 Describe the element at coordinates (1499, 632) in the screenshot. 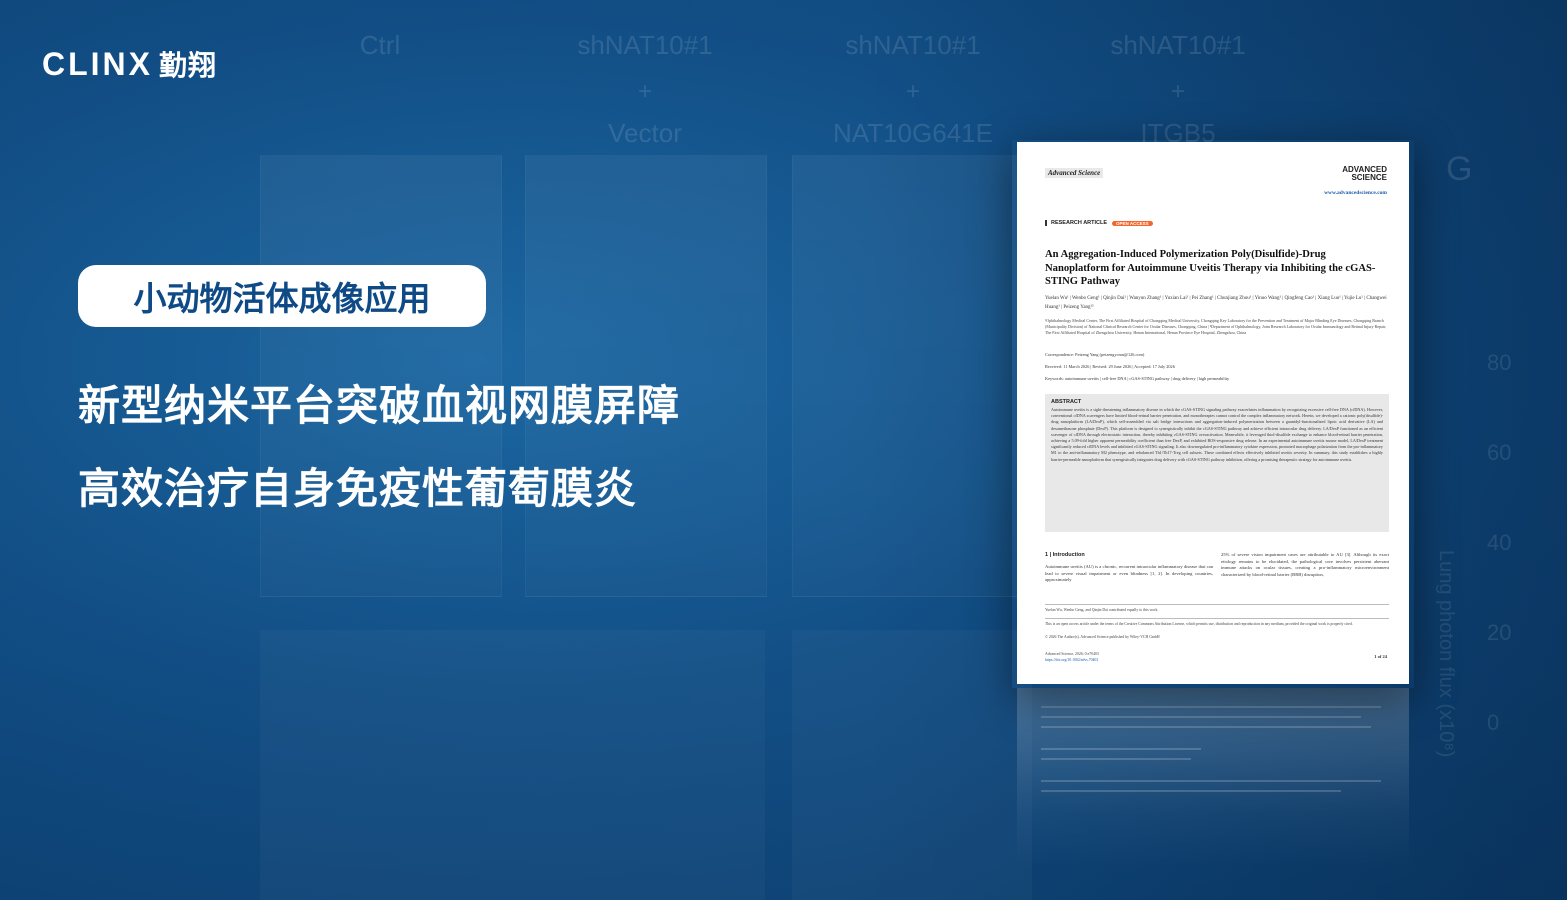

I see `bg-axis-tick: 20` at that location.